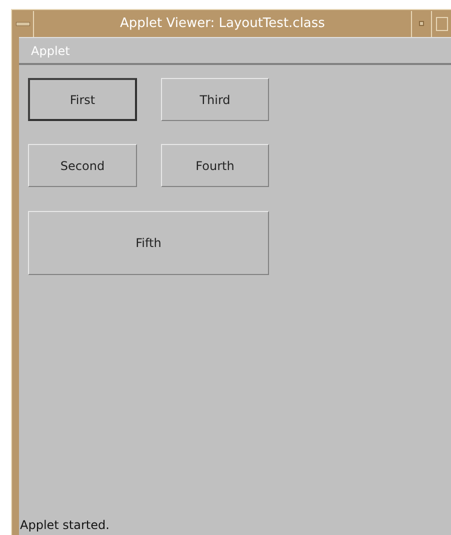 The width and height of the screenshot is (451, 535). I want to click on maximize-icon, so click(442, 23).